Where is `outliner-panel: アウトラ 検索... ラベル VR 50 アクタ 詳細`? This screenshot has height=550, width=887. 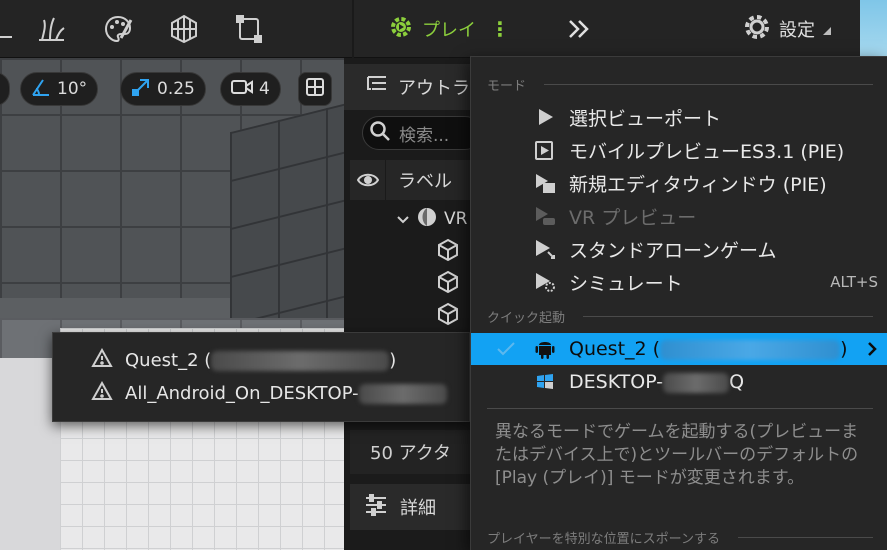 outliner-panel: アウトラ 検索... ラベル VR 50 アクタ 詳細 is located at coordinates (413, 304).